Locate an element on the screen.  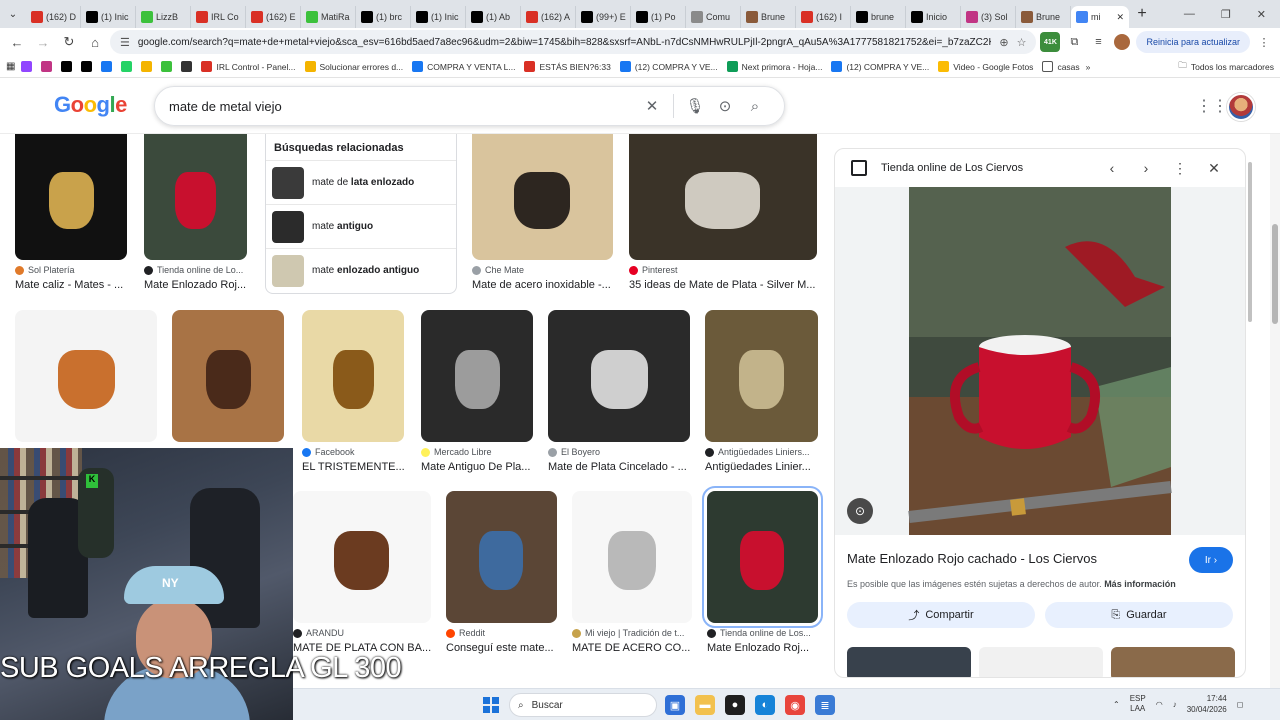
result-source: Facebook is located at coordinates (359, 452).